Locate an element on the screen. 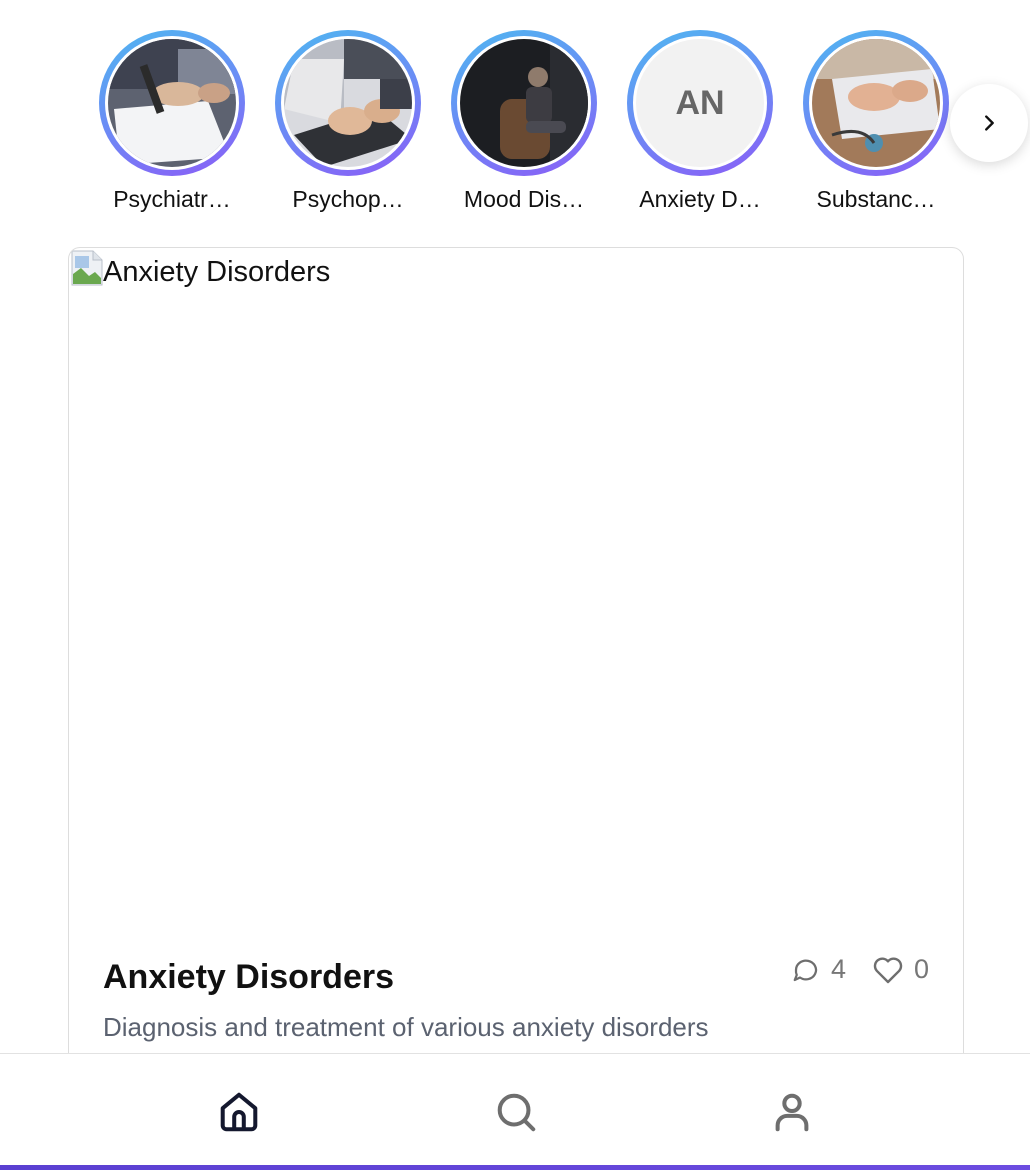 The width and height of the screenshot is (1030, 1170). laptop-typing-icon is located at coordinates (348, 103).